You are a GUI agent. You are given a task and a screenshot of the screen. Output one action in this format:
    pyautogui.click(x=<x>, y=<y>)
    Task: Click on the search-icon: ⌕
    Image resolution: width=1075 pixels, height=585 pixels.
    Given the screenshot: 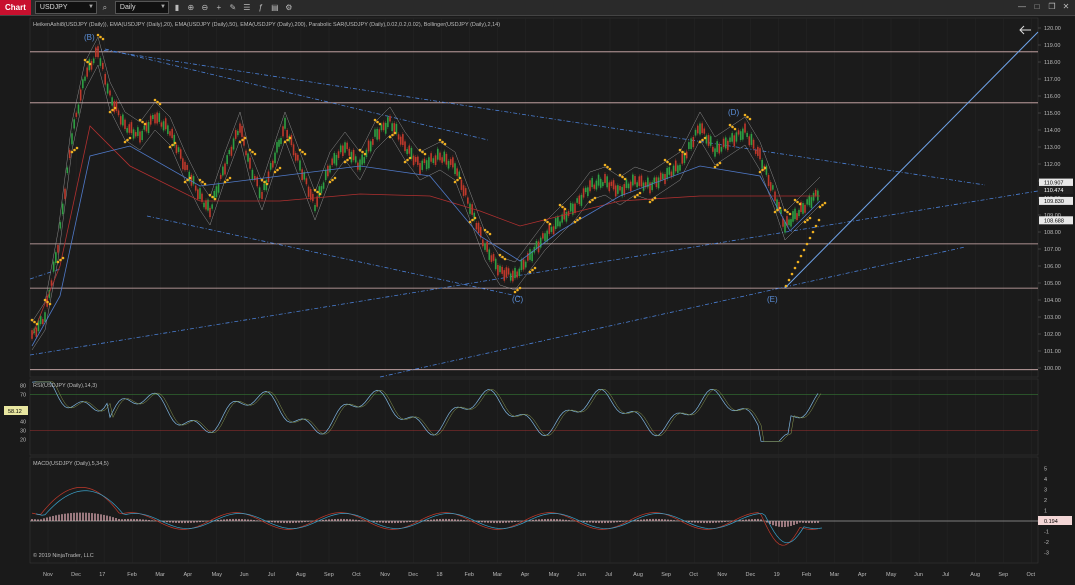 What is the action you would take?
    pyautogui.click(x=105, y=7)
    